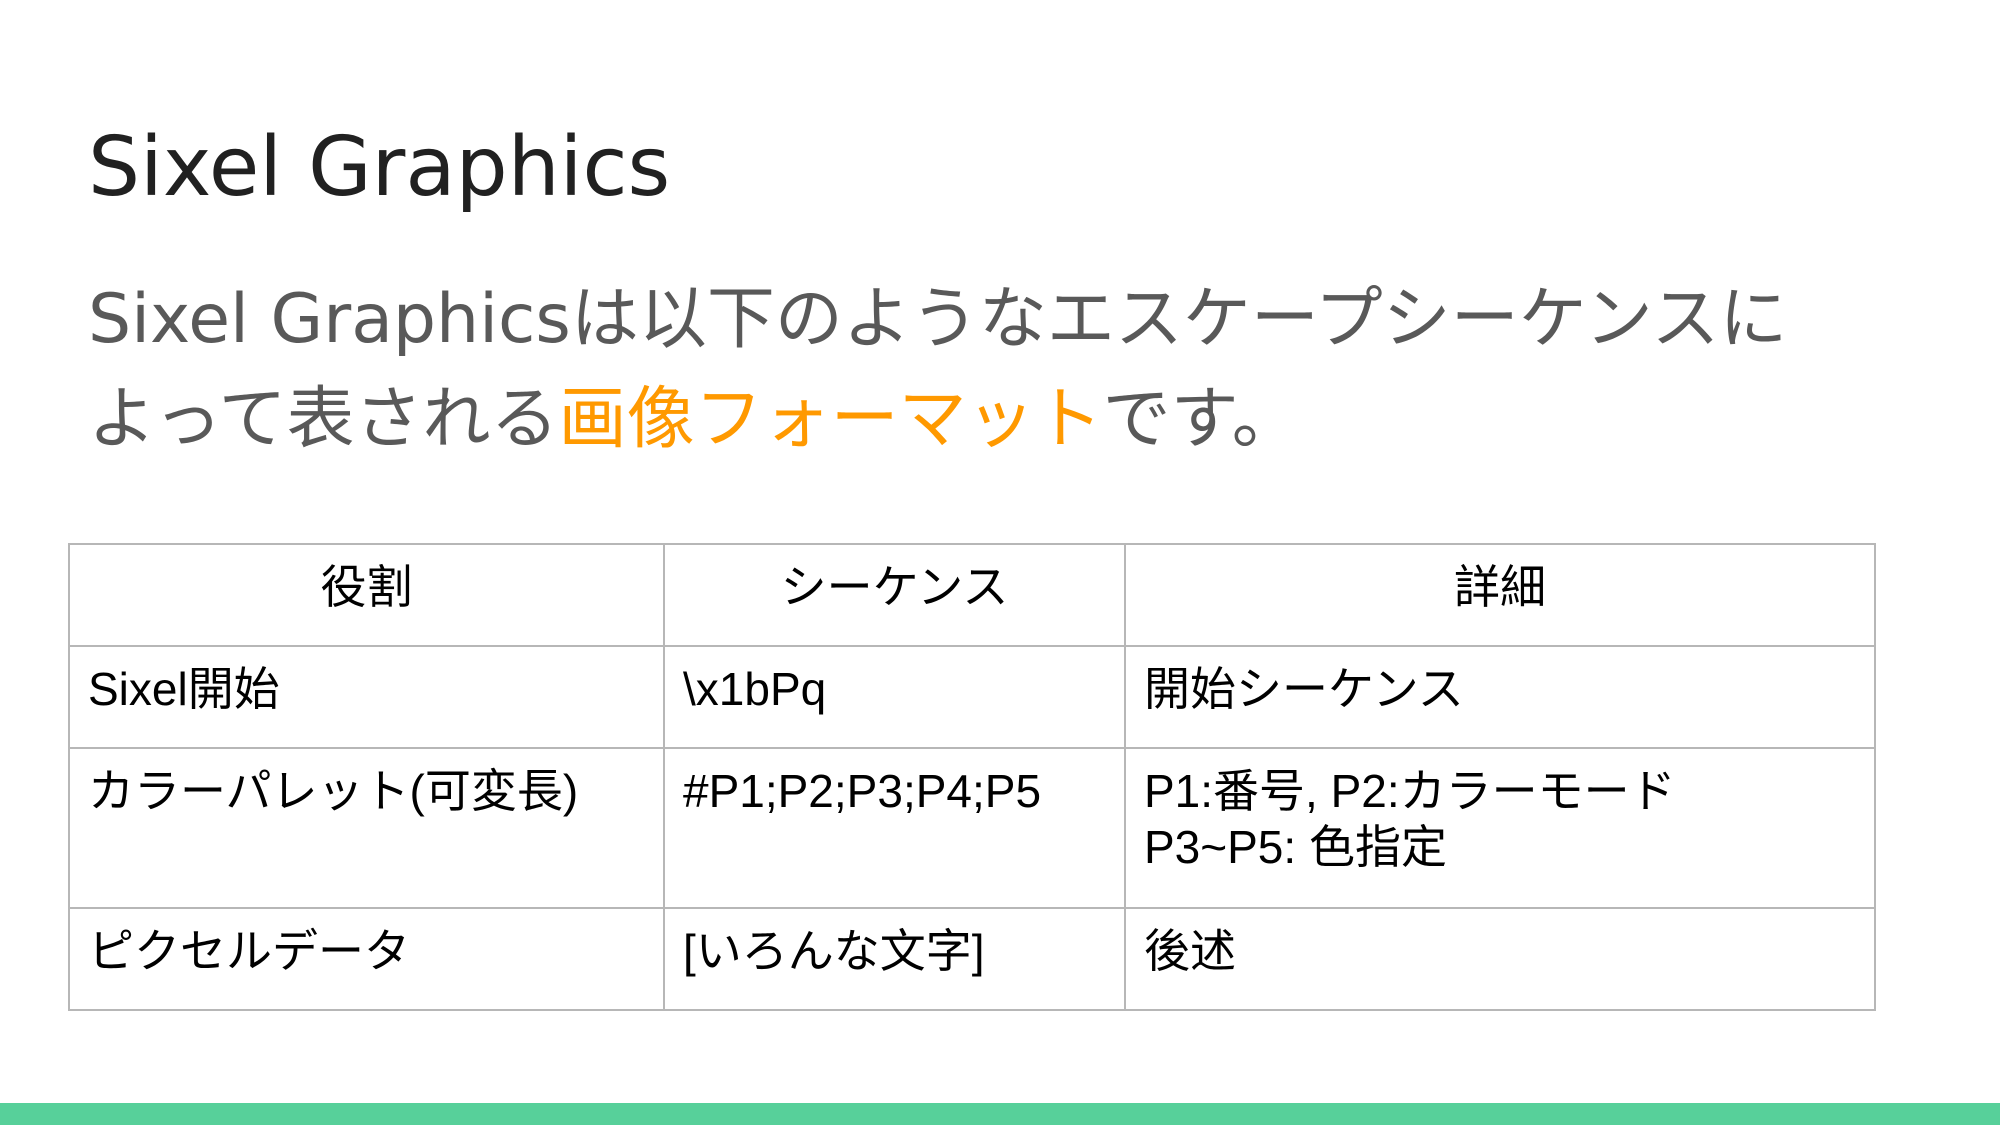 The height and width of the screenshot is (1125, 2000). Describe the element at coordinates (1201, 419) in the screenshot. I see `body-text-after: です。` at that location.